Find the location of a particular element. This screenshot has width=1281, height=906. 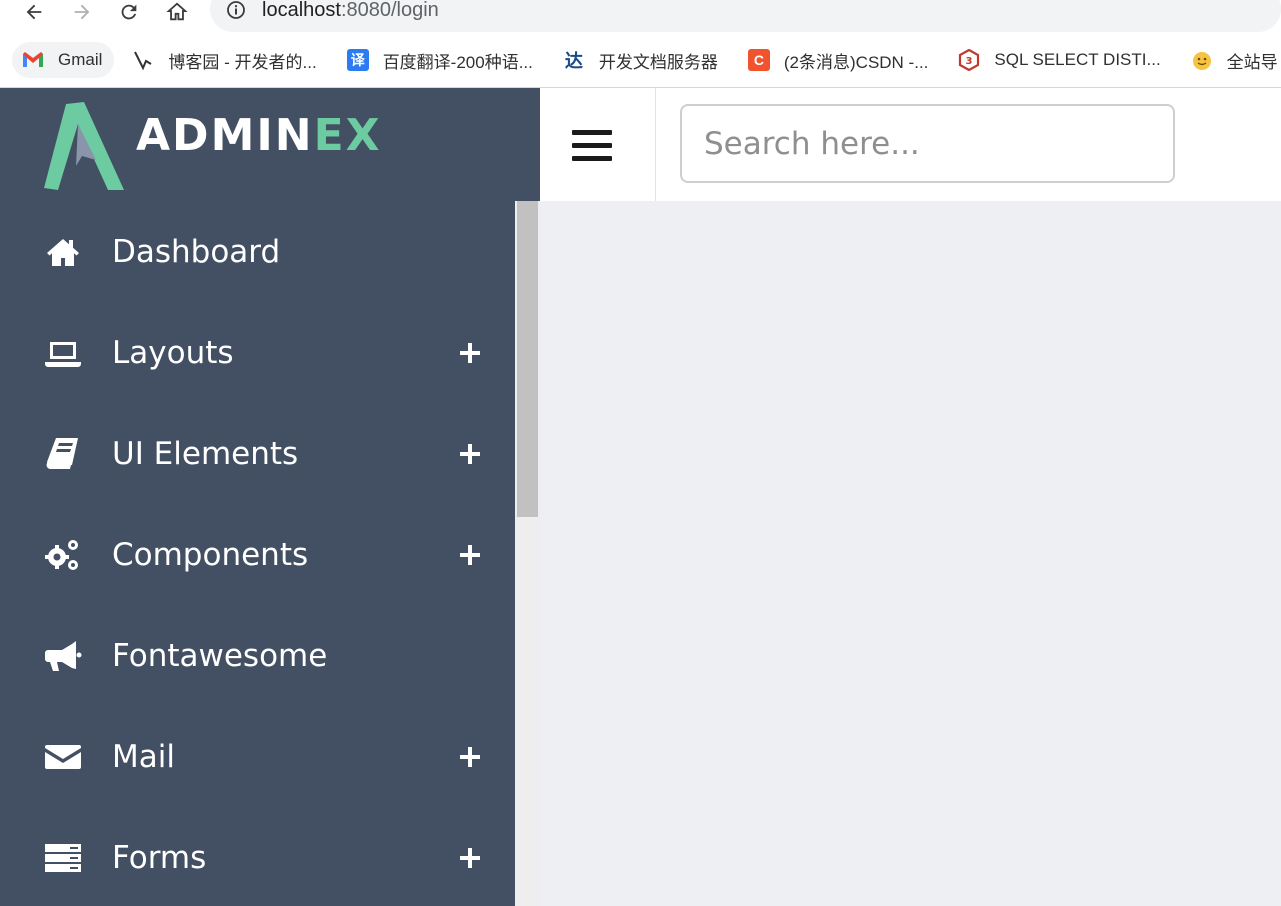

info-icon is located at coordinates (236, 10).